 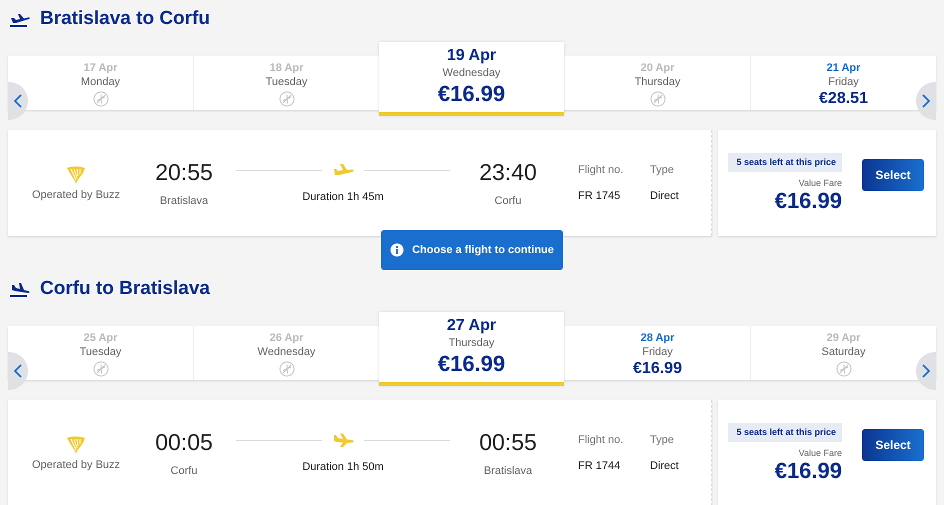 I want to click on arrival-time: 23:40, so click(x=508, y=172).